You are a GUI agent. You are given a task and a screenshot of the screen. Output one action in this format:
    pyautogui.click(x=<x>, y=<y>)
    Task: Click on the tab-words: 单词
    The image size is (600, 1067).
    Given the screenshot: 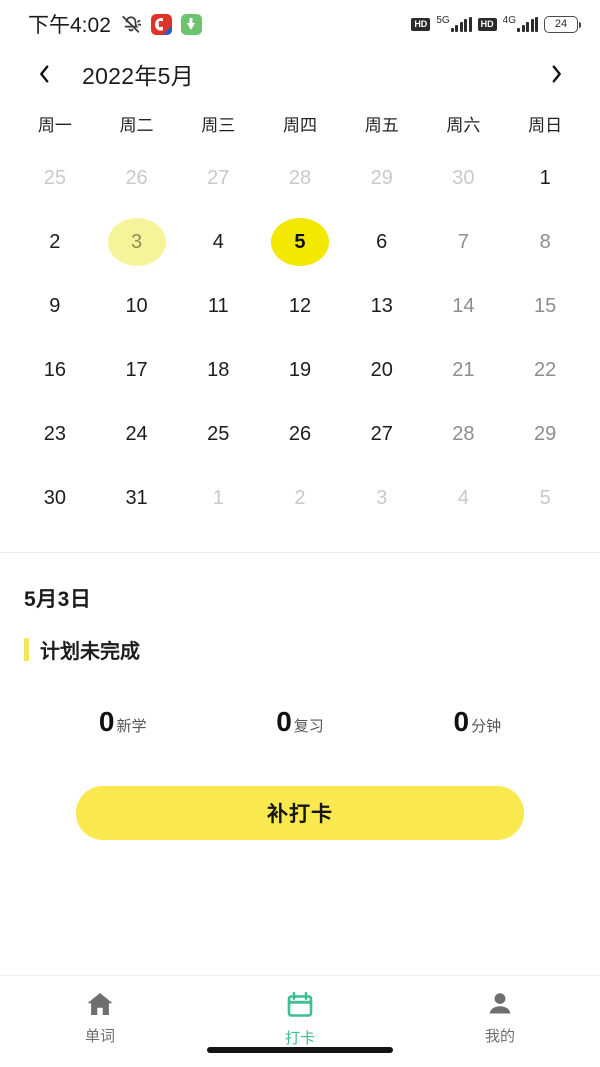 What is the action you would take?
    pyautogui.click(x=100, y=1018)
    